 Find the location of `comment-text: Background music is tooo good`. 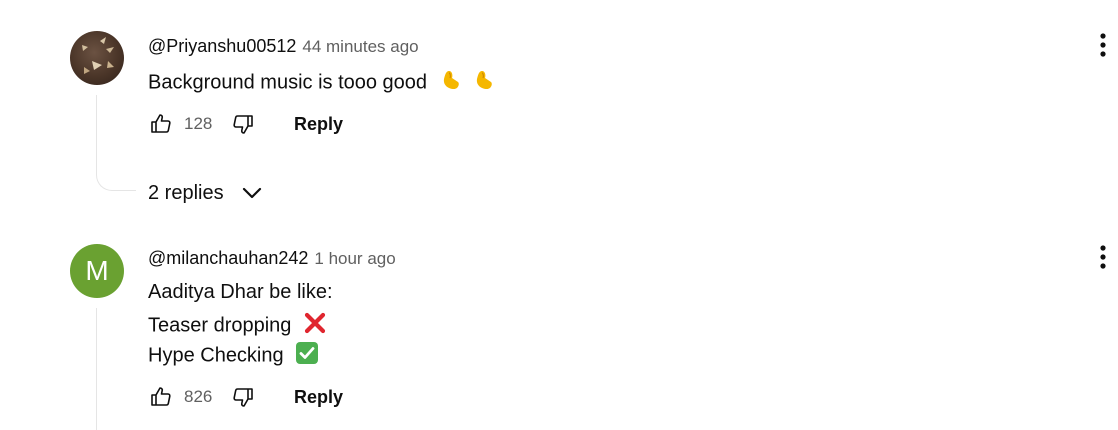

comment-text: Background music is tooo good is located at coordinates (322, 83).